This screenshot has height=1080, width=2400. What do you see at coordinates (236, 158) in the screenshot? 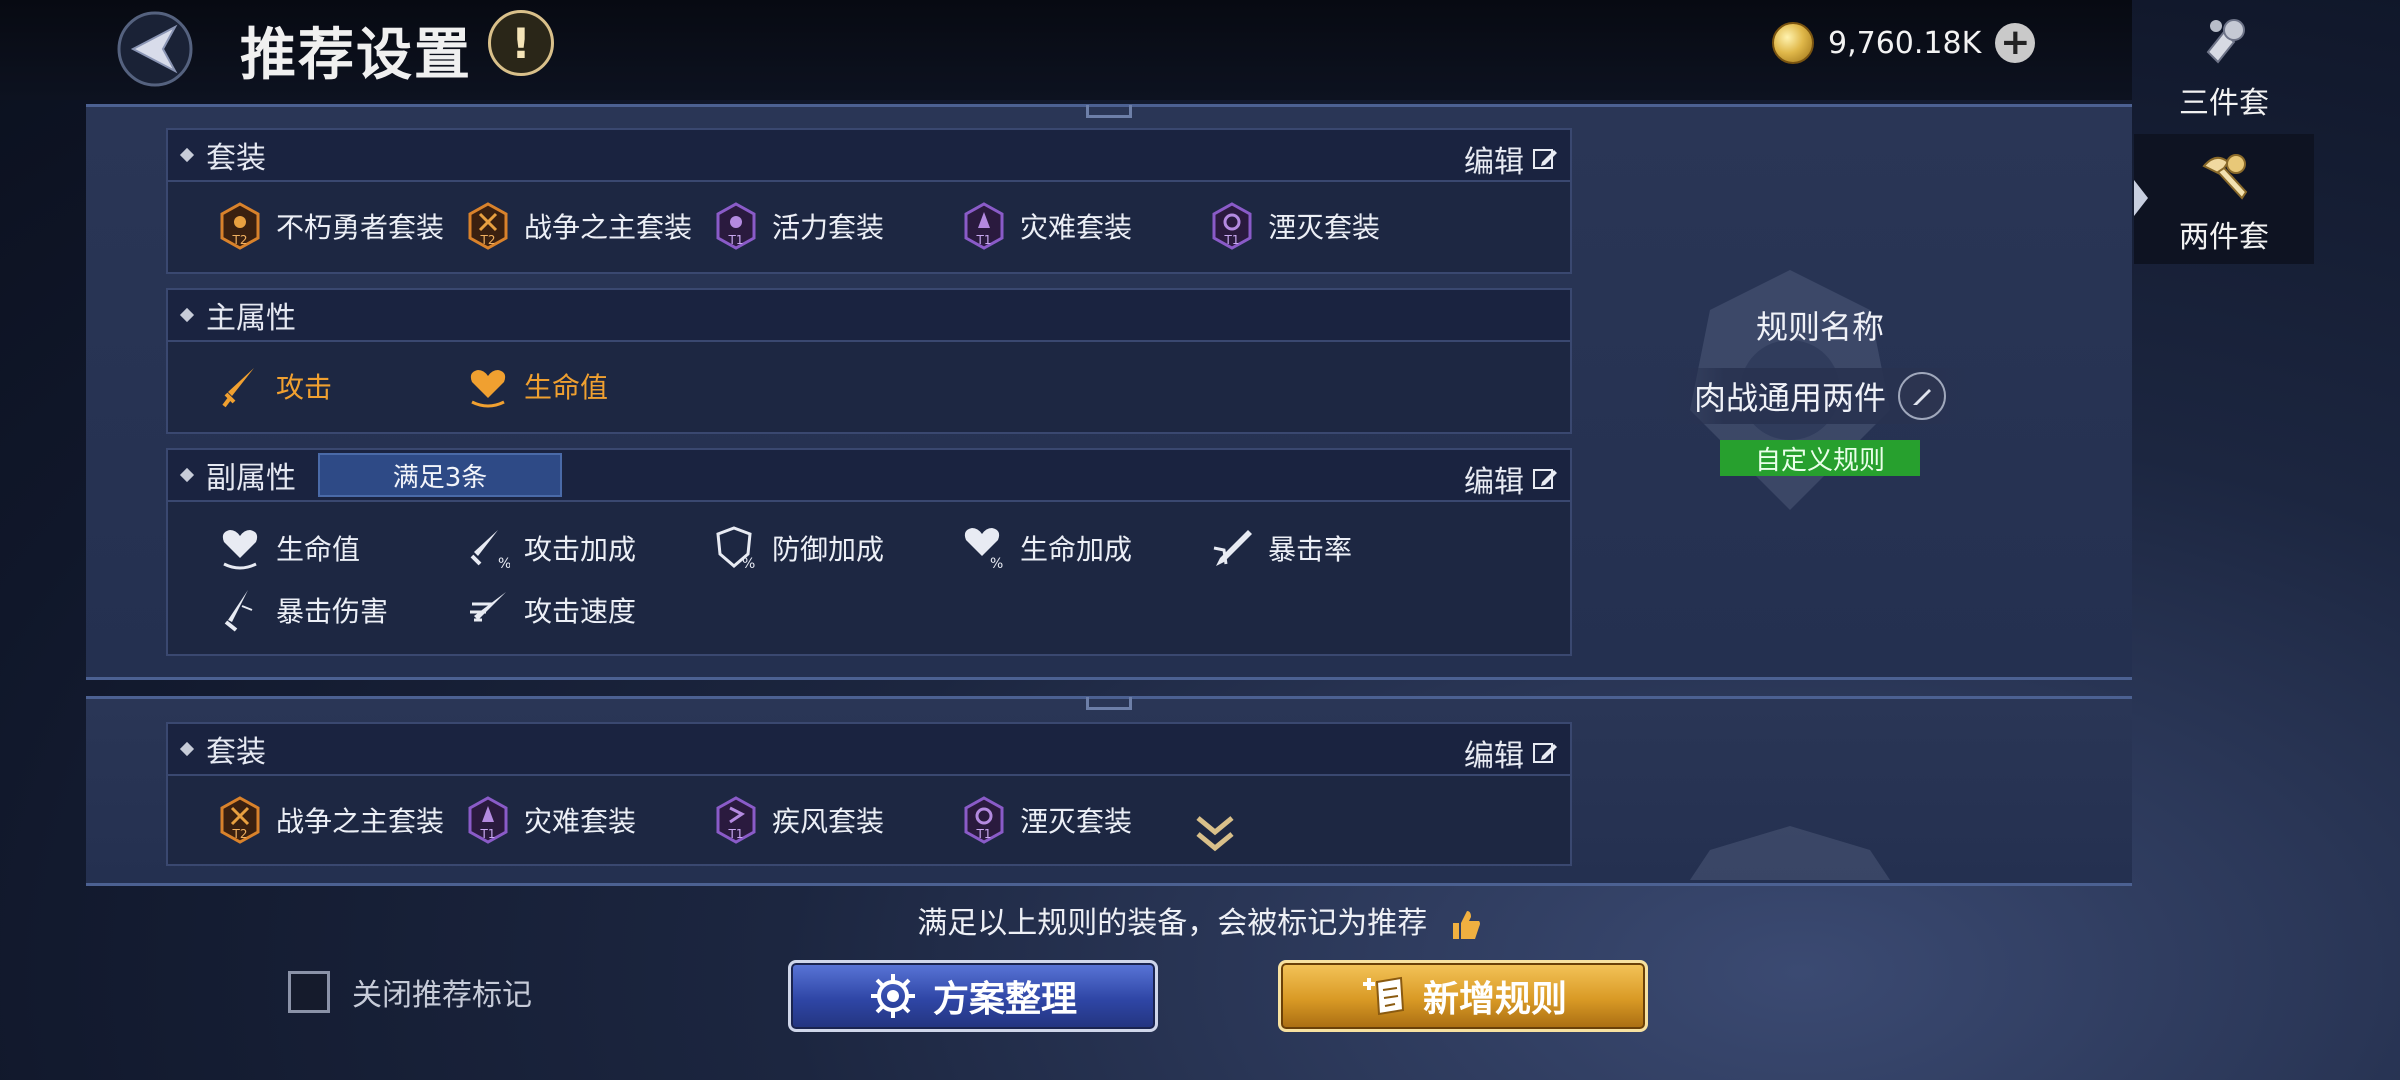
I see `section-title: 套装` at bounding box center [236, 158].